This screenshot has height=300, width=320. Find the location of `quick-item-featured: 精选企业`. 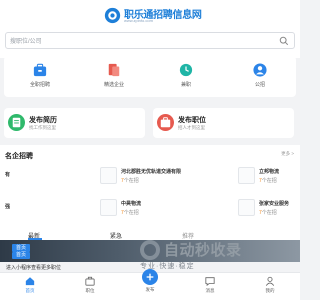

quick-item-featured: 精选企业 is located at coordinates (114, 78).